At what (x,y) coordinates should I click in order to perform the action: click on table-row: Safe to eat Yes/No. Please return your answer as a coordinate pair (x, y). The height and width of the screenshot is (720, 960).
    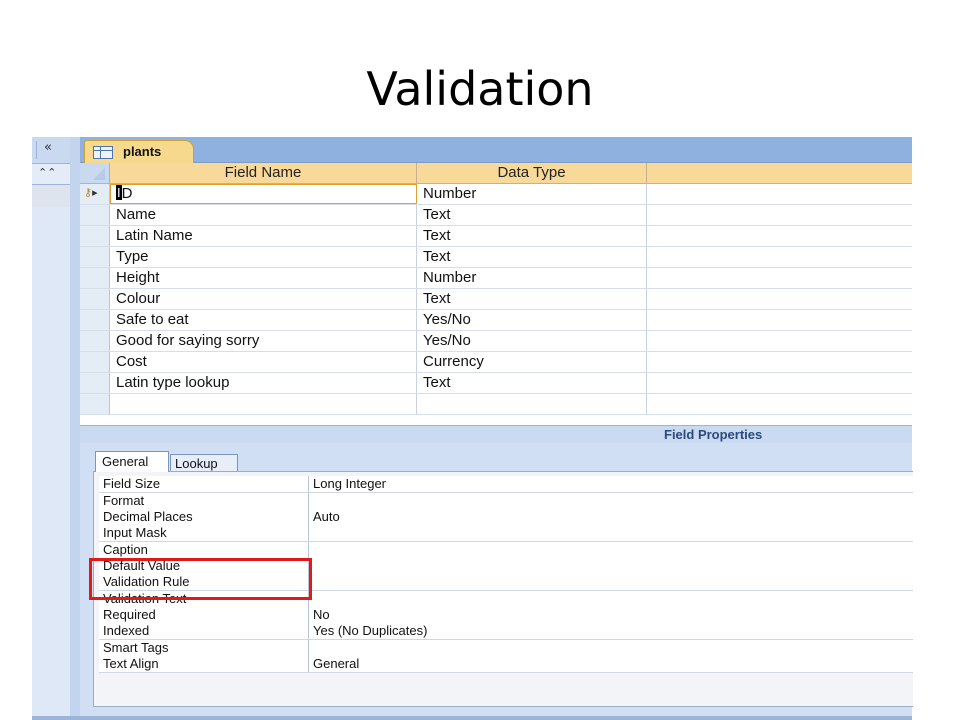
    Looking at the image, I should click on (496, 320).